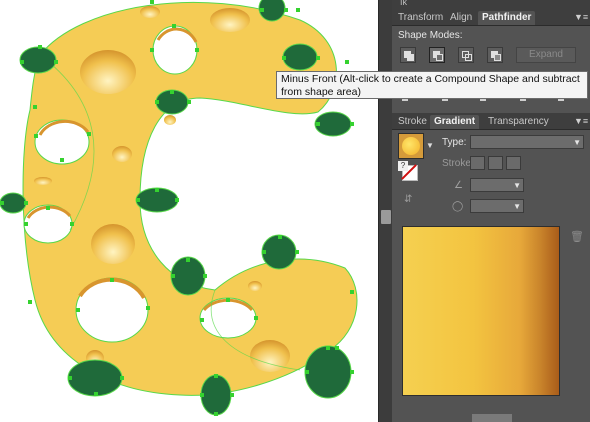 This screenshot has height=422, width=590. Describe the element at coordinates (412, 122) in the screenshot. I see `tab-stroke: Stroke` at that location.